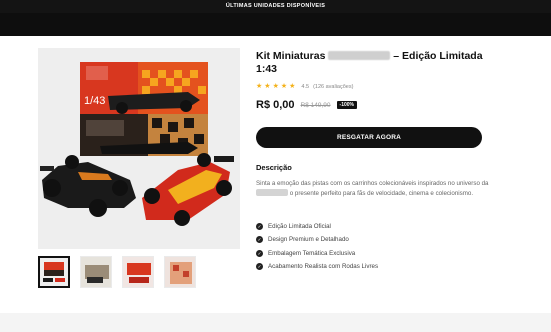 The width and height of the screenshot is (551, 332). I want to click on feature-item: ✓ Acabamento Realista com Rodas Livres, so click(317, 267).